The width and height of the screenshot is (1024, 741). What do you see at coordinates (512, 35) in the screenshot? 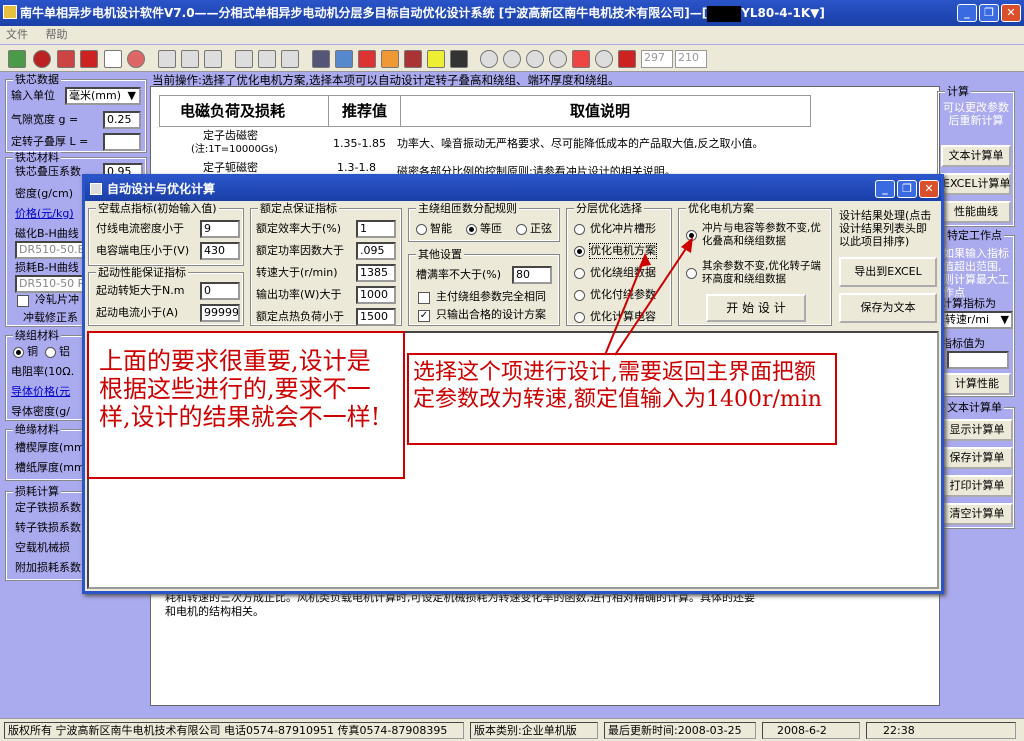
I see `menu-bar: 文件 帮助` at bounding box center [512, 35].